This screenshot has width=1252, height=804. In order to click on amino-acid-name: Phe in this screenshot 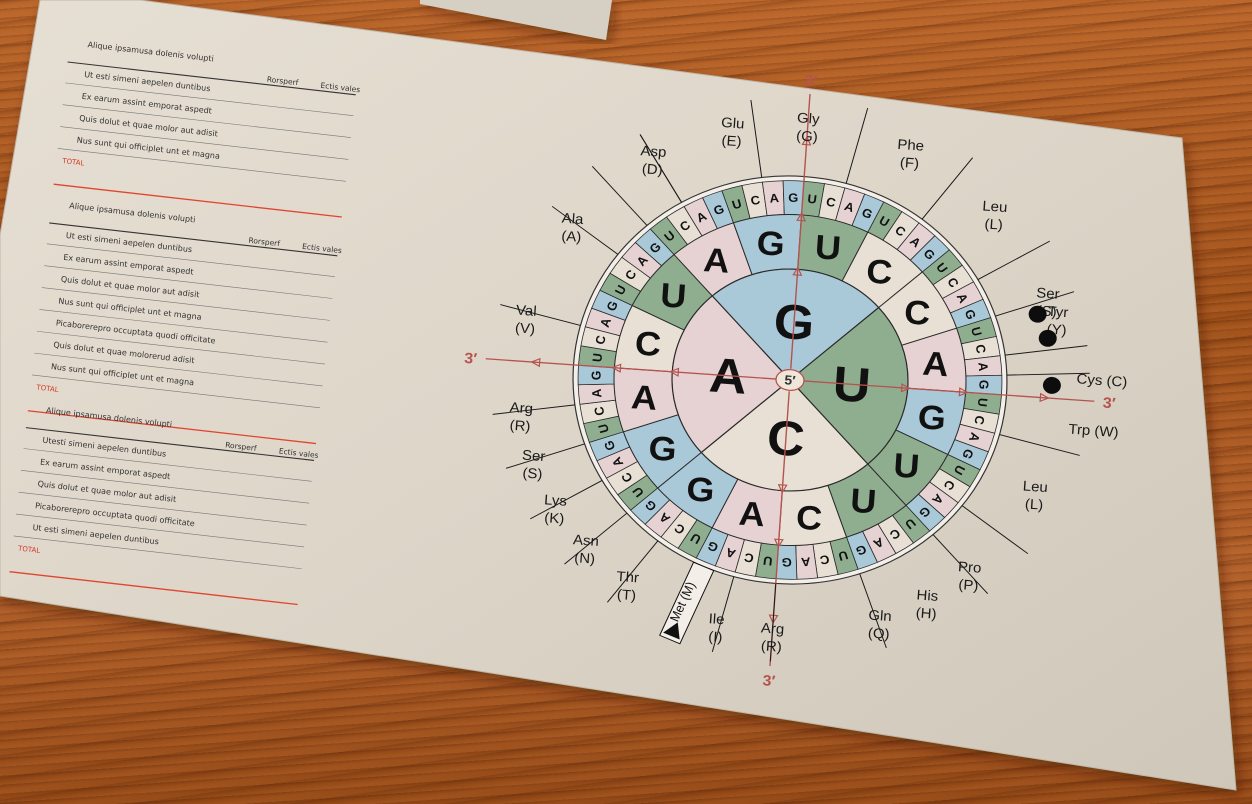, I will do `click(911, 145)`.